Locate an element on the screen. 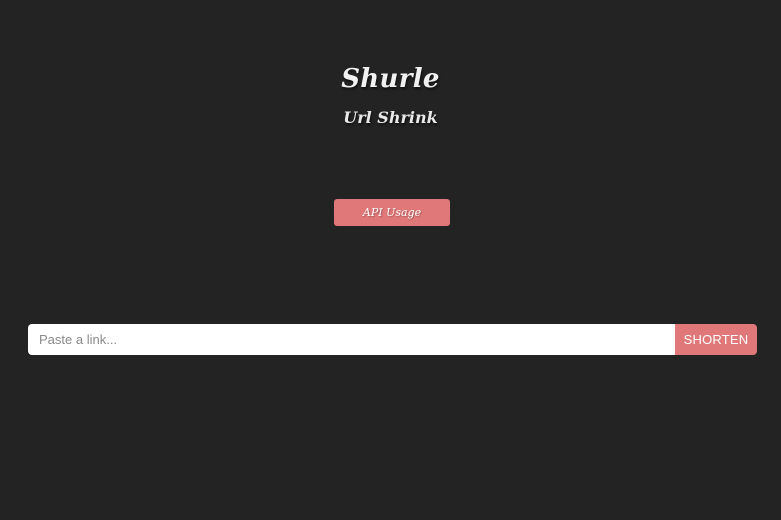  shorten-button: SHORTEN is located at coordinates (716, 339).